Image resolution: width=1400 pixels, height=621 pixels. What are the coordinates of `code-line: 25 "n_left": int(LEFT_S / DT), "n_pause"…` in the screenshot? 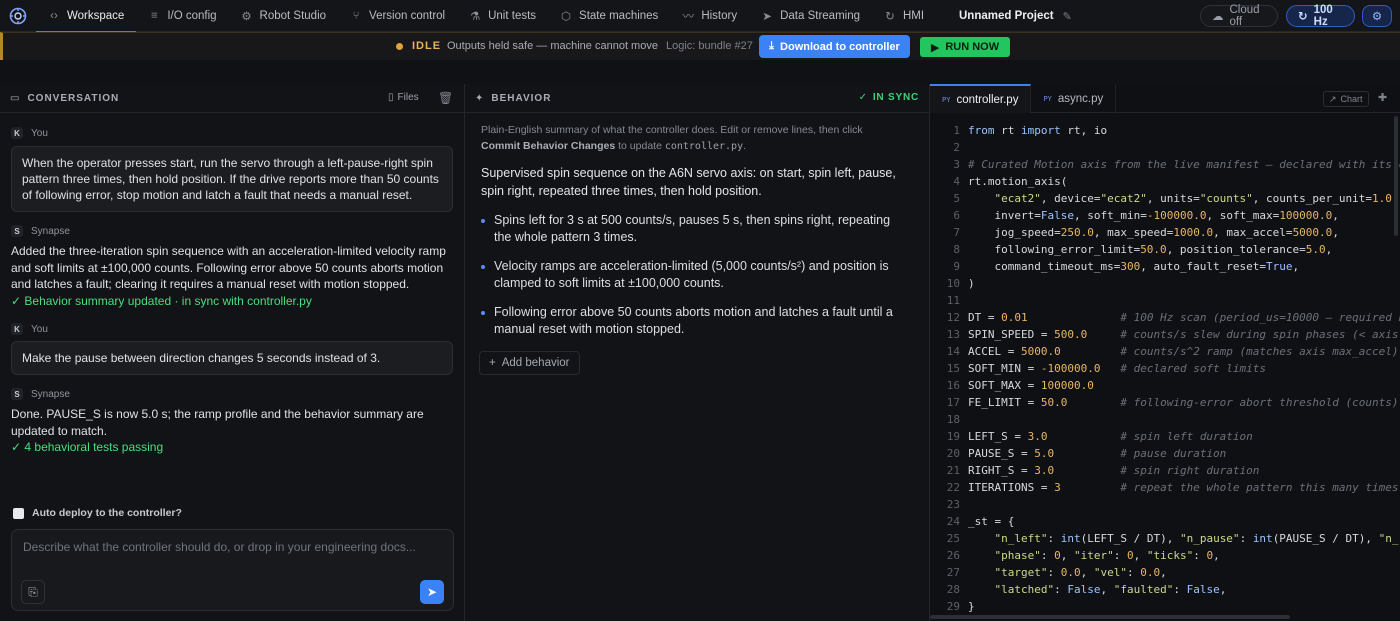 It's located at (1165, 538).